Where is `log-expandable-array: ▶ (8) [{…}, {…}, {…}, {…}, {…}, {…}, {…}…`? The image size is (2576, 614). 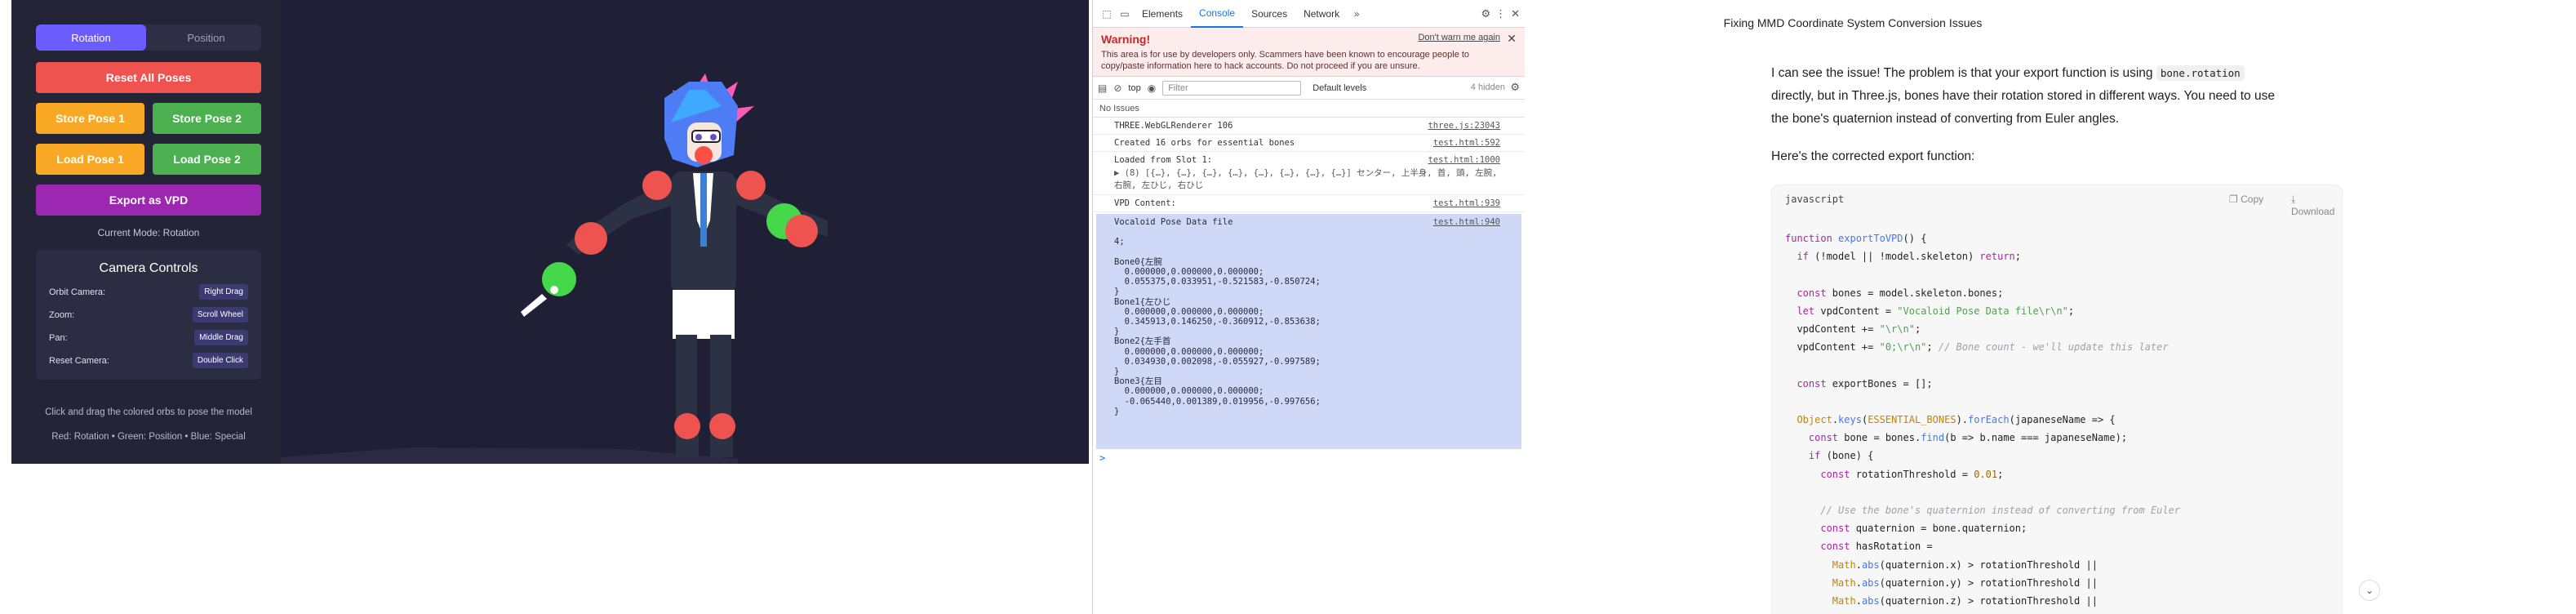 log-expandable-array: ▶ (8) [{…}, {…}, {…}, {…}, {…}, {…}, {…}… is located at coordinates (1308, 179).